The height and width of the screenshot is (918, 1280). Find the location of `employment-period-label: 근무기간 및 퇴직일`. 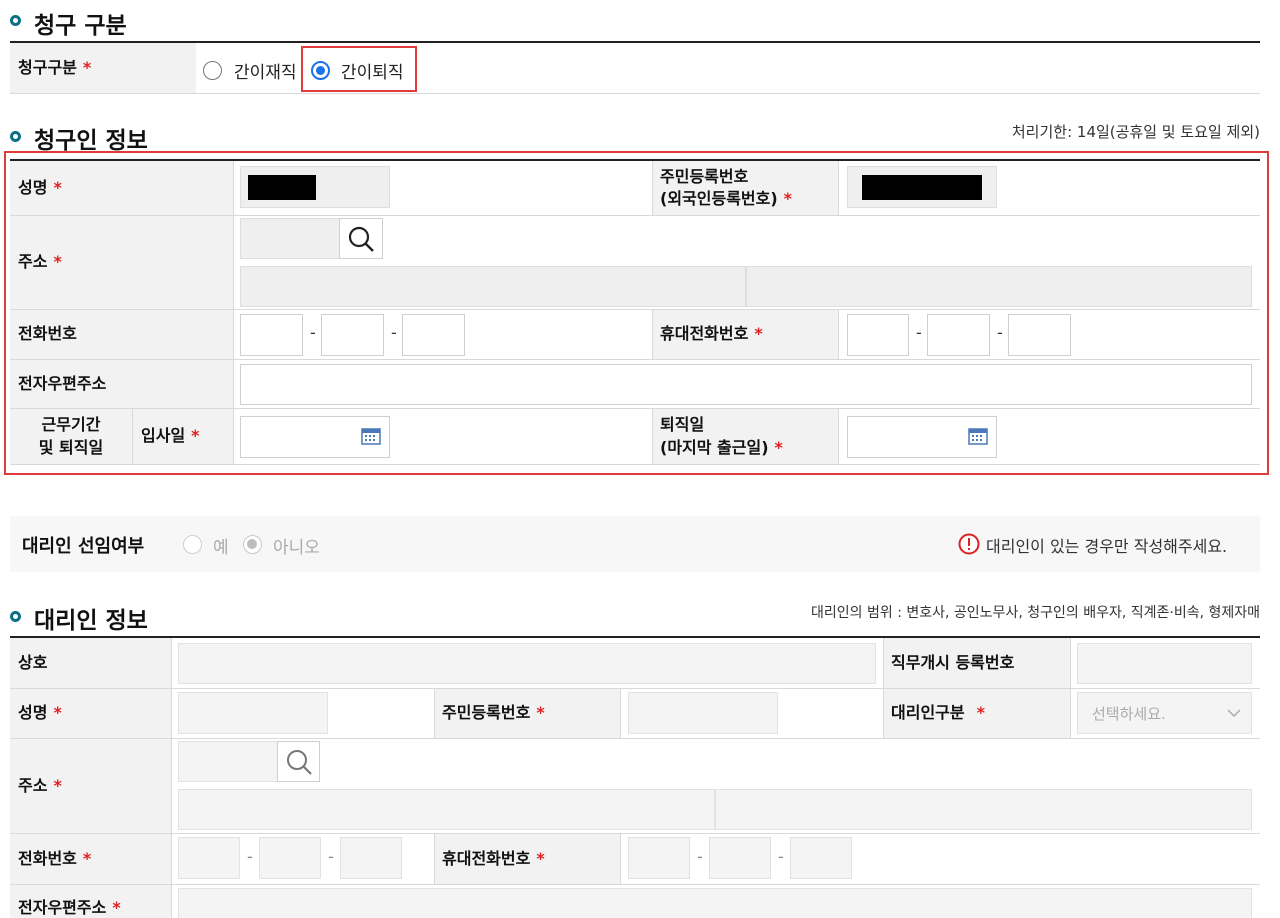

employment-period-label: 근무기간 및 퇴직일 is located at coordinates (71, 436).